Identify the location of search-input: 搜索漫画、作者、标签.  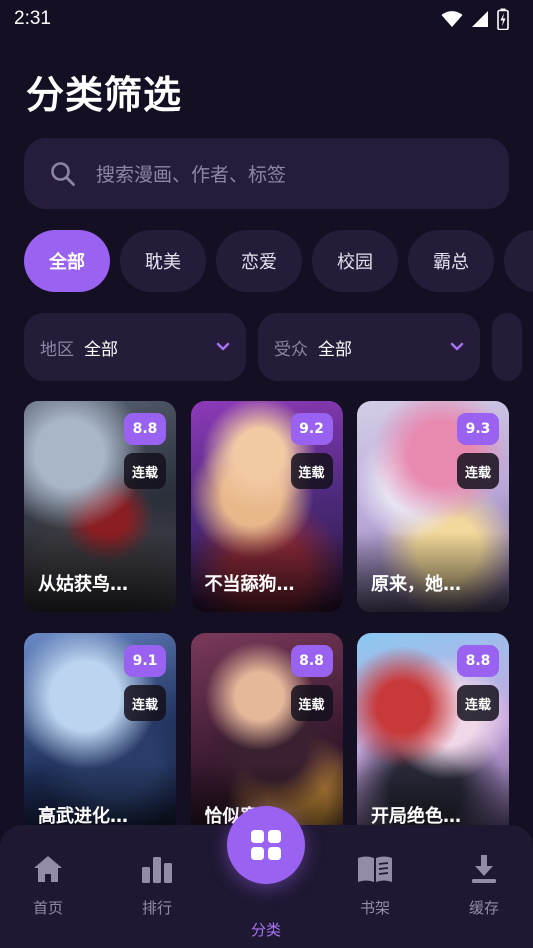
(266, 173).